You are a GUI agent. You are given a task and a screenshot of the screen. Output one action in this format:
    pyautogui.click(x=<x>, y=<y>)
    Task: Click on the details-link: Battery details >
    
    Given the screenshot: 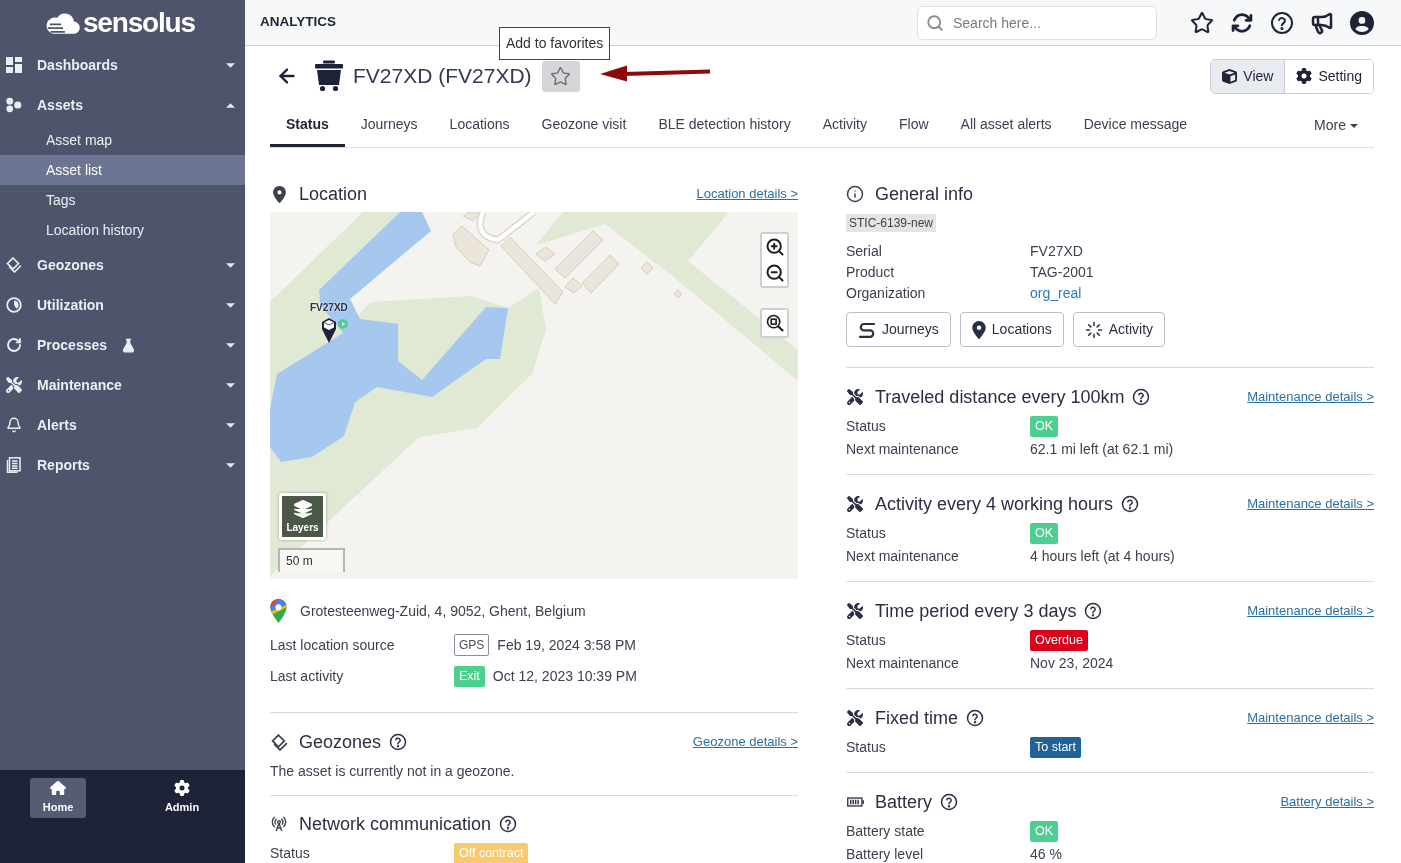 What is the action you would take?
    pyautogui.click(x=1327, y=802)
    